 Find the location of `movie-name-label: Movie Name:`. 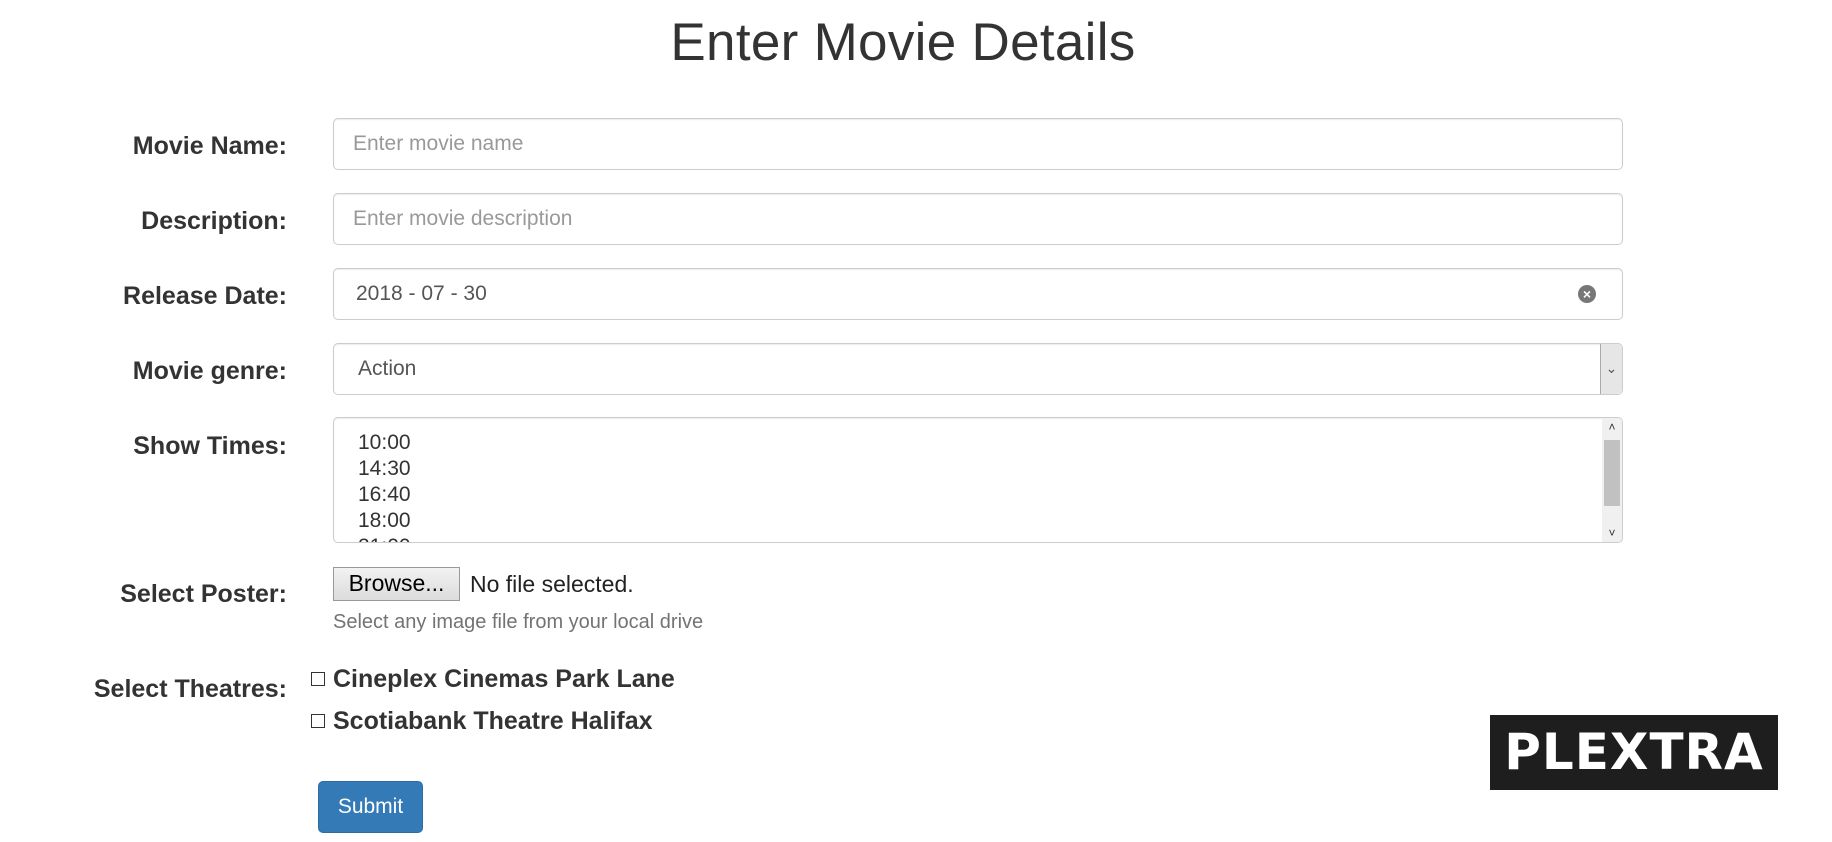

movie-name-label: Movie Name: is located at coordinates (209, 146).